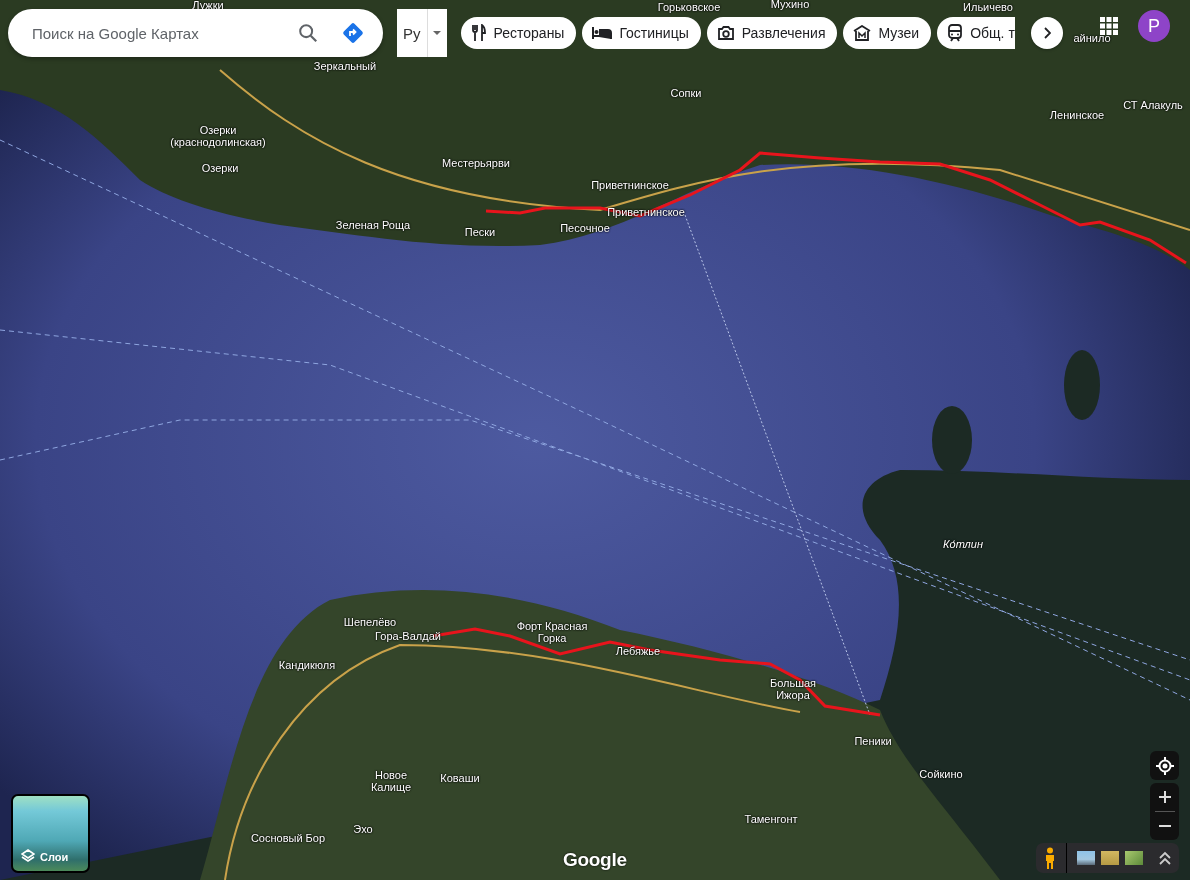  What do you see at coordinates (988, 7) in the screenshot?
I see `place-label: Ильичево` at bounding box center [988, 7].